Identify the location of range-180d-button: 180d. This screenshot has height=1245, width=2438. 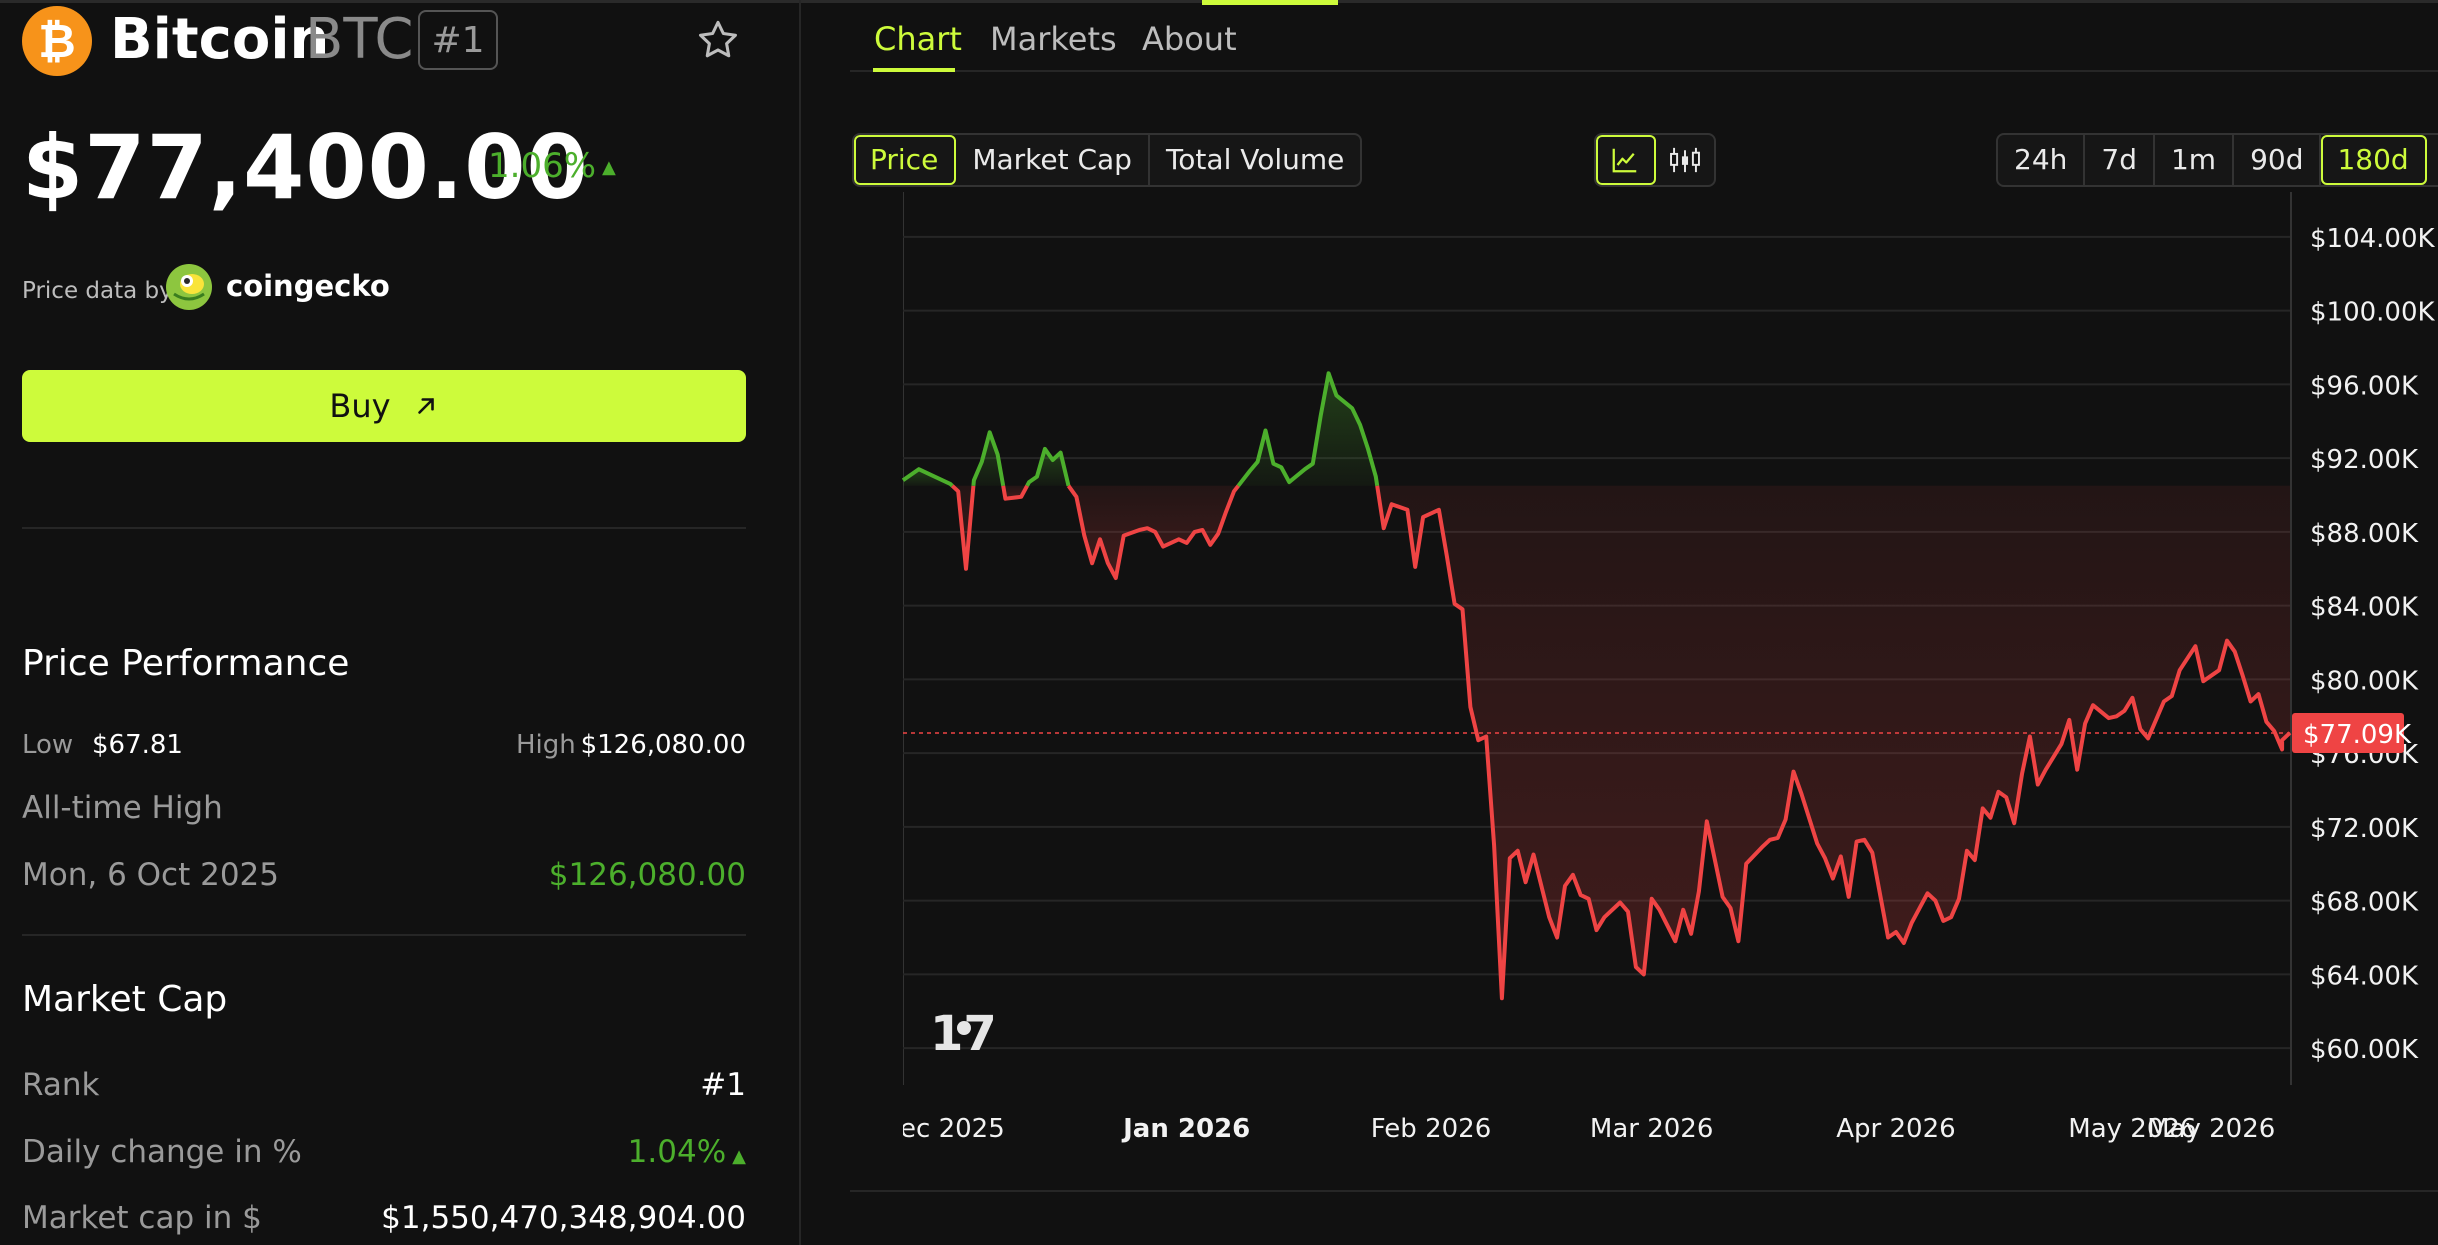
(2374, 160).